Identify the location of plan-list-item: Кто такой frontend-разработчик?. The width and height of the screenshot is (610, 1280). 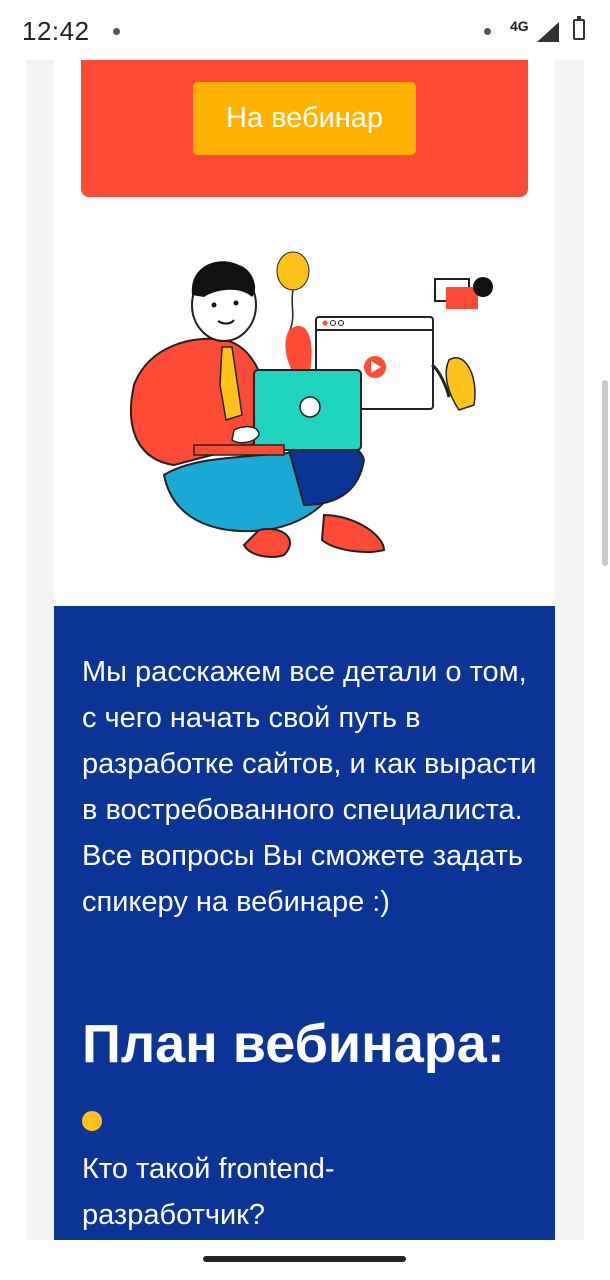
(208, 1192).